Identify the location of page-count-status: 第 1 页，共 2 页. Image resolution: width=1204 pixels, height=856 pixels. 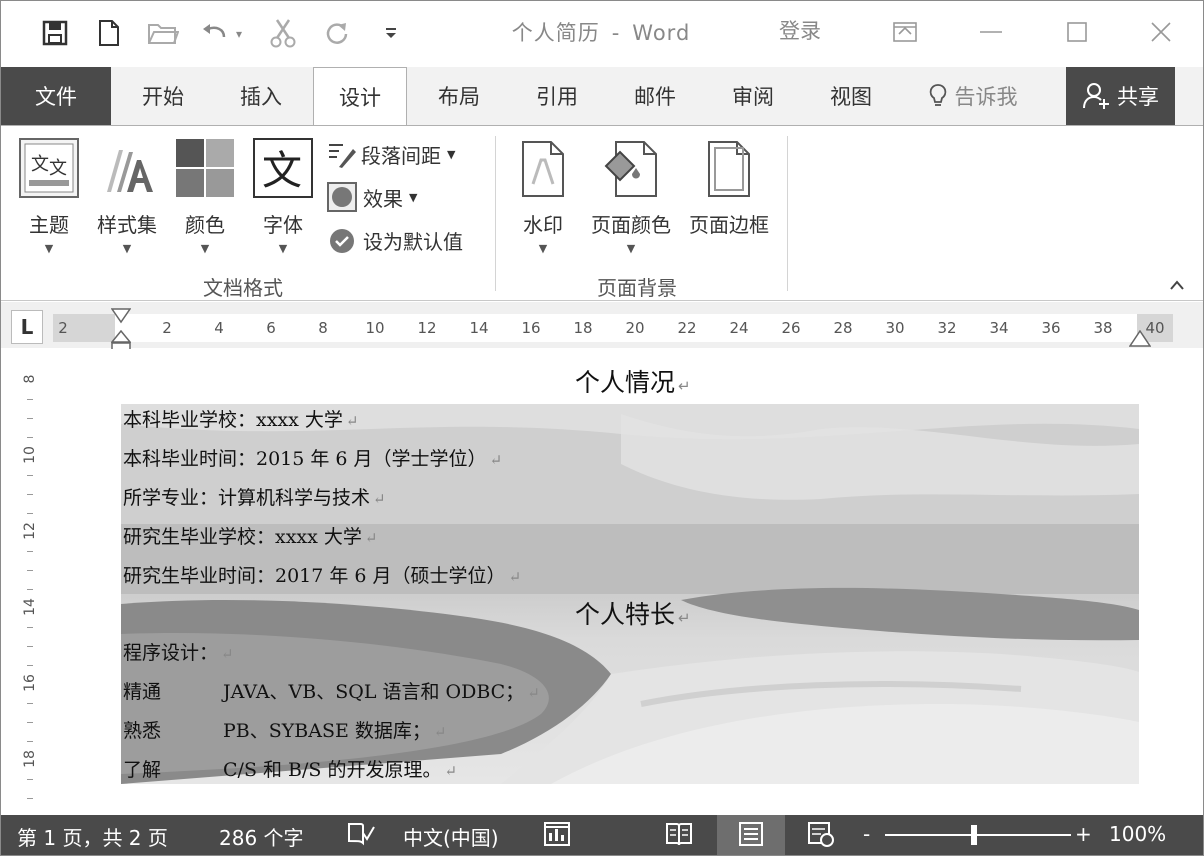
(92, 836).